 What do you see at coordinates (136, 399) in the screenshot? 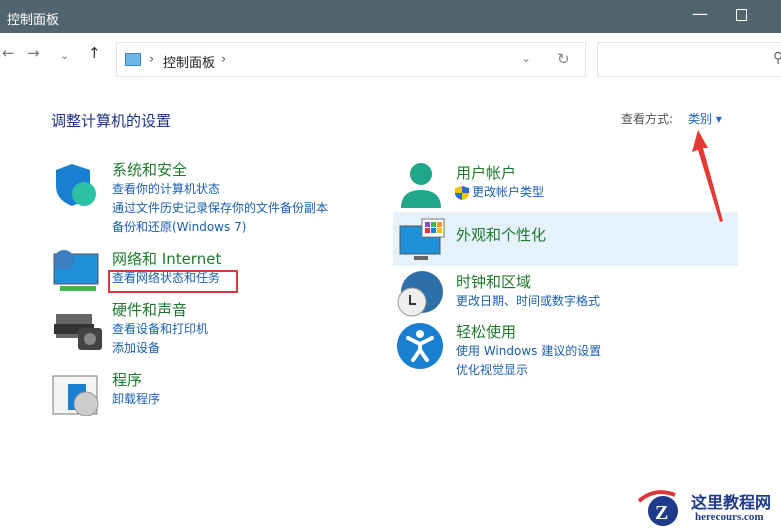
I see `category-link: 卸载程序` at bounding box center [136, 399].